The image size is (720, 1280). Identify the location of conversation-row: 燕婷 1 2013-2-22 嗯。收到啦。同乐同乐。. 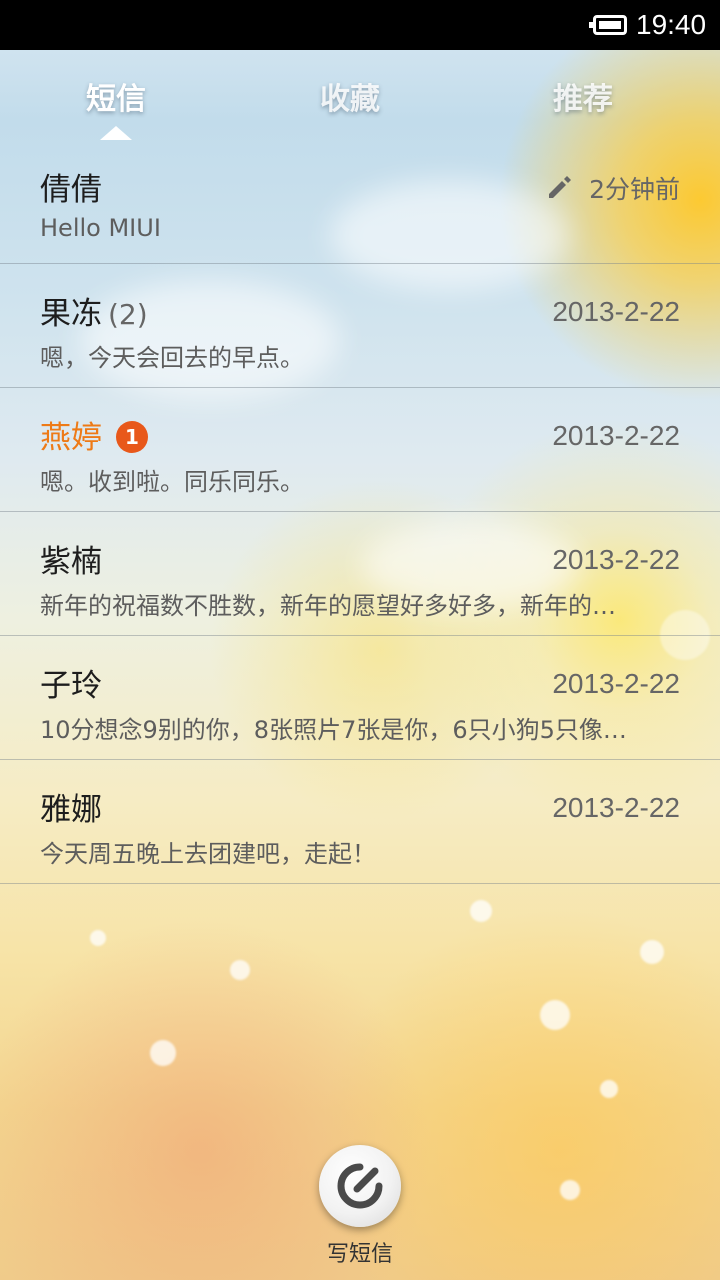
(360, 450).